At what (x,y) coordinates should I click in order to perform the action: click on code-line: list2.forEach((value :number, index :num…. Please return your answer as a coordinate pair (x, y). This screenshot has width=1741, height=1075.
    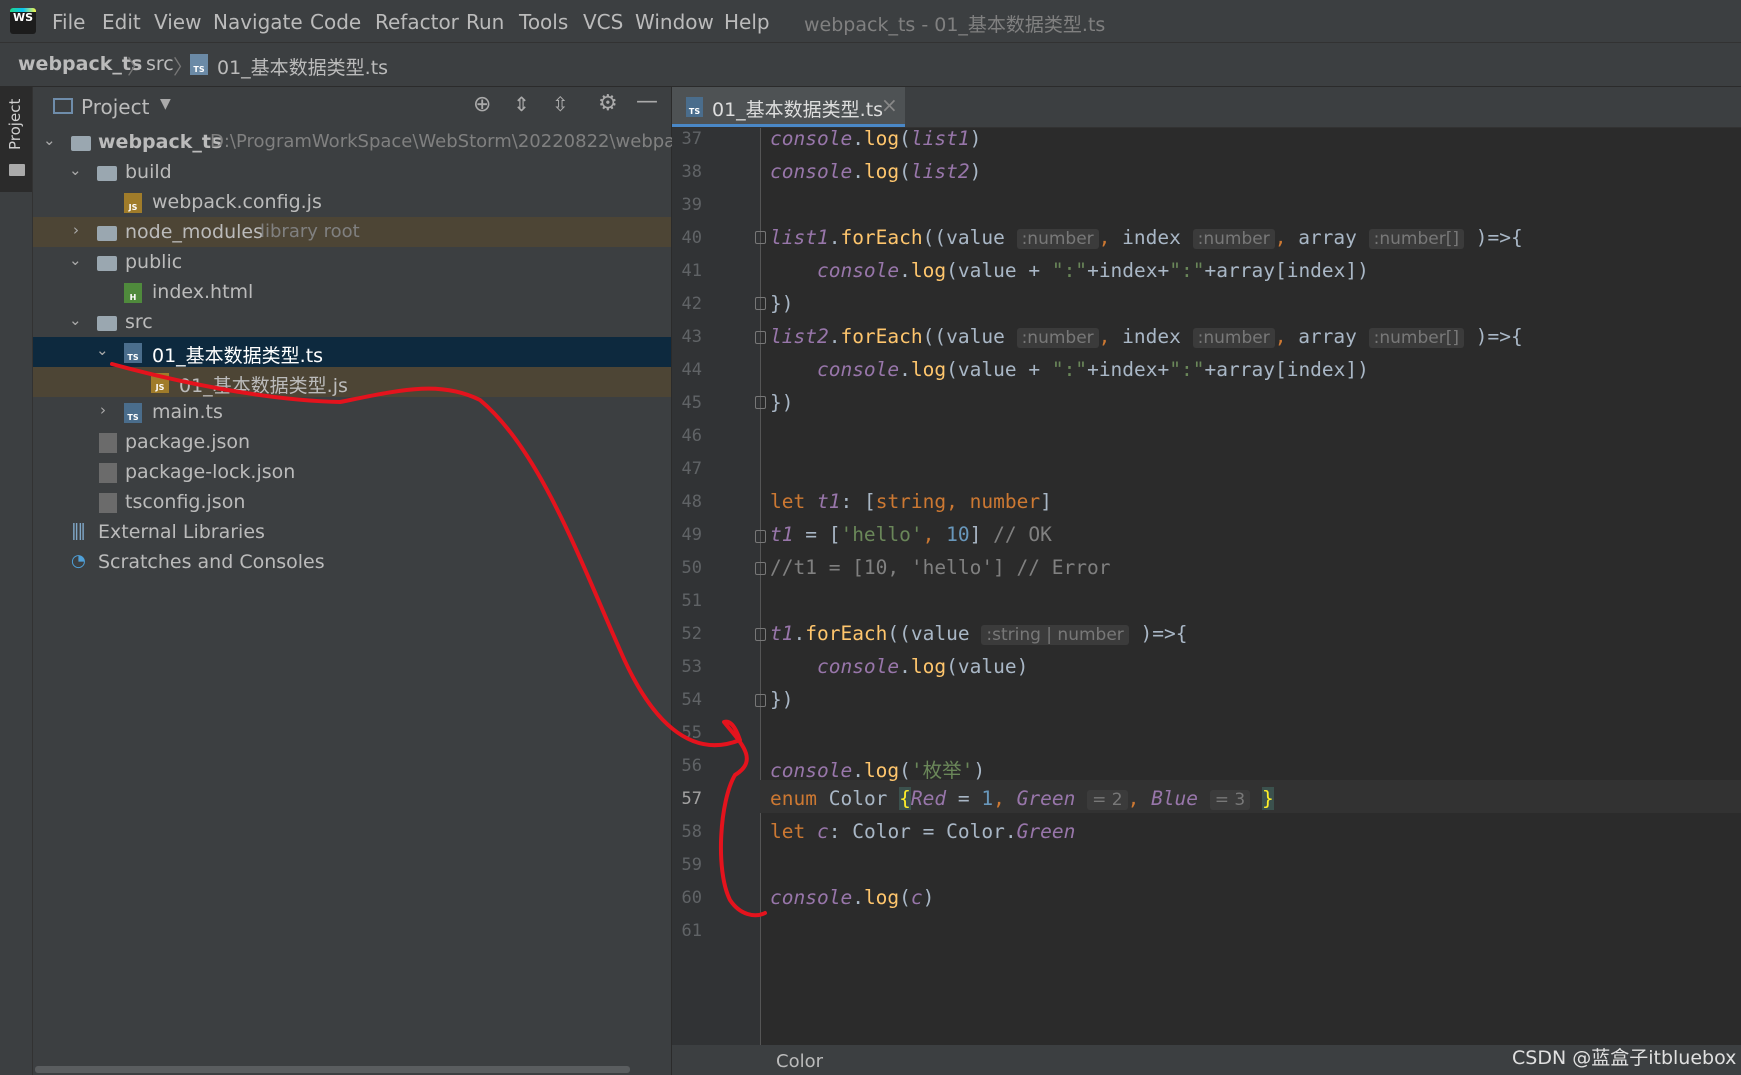
    Looking at the image, I should click on (1146, 336).